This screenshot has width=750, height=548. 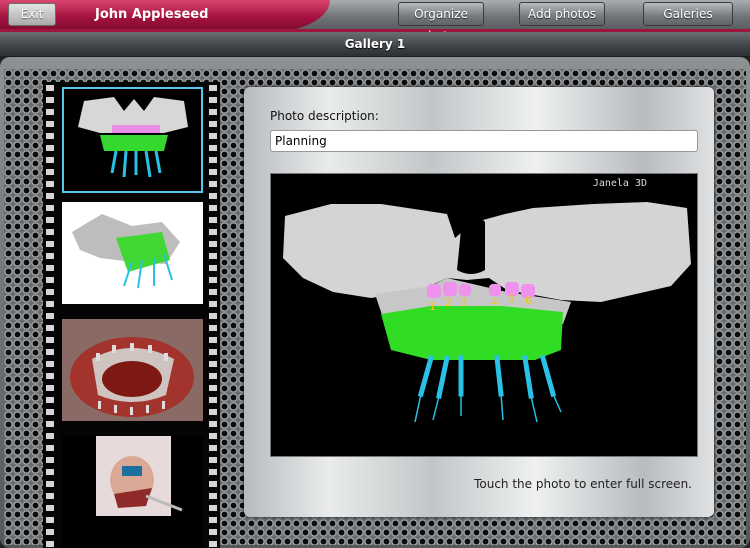 I want to click on film-perforations-left, so click(x=50, y=315).